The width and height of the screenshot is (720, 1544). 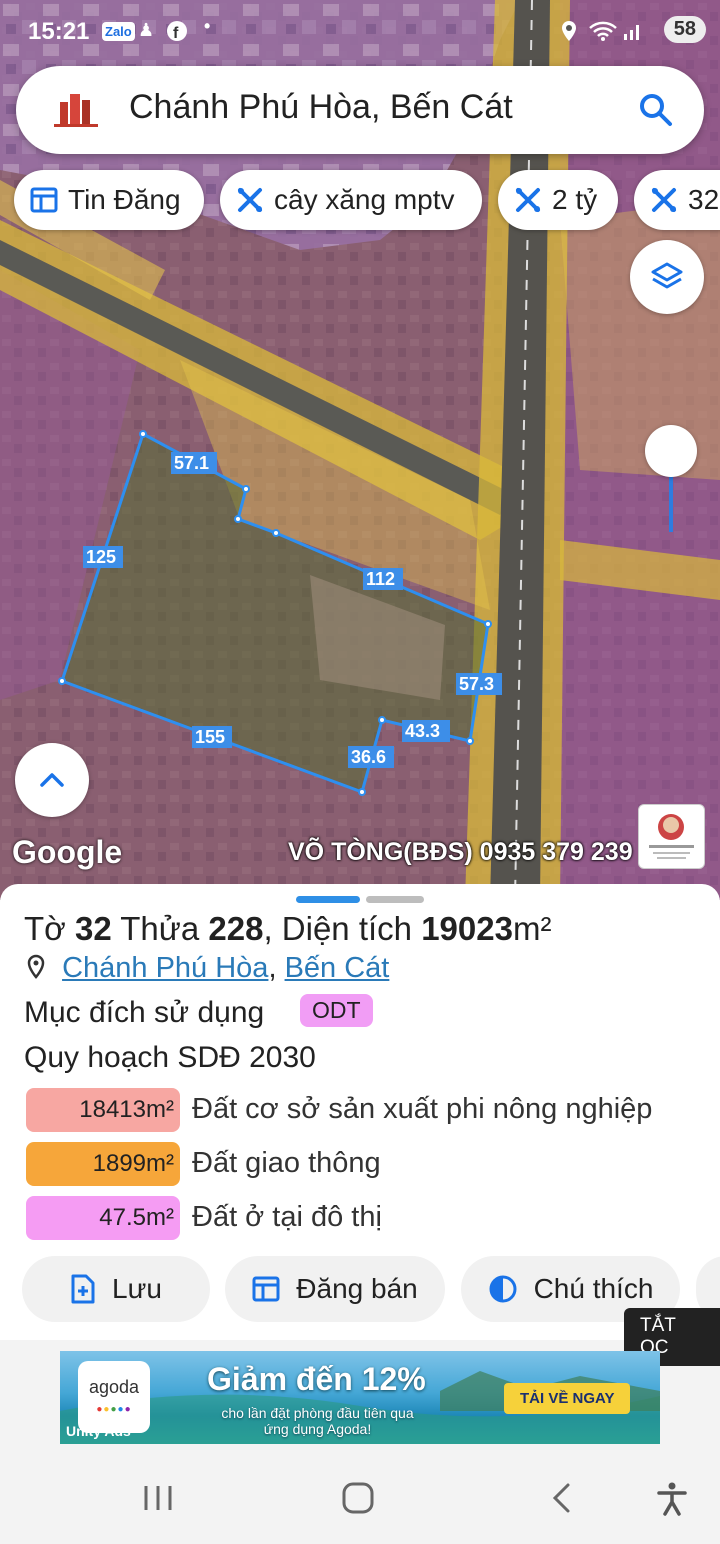 What do you see at coordinates (476, 684) in the screenshot?
I see `edge-label-4: 57.3` at bounding box center [476, 684].